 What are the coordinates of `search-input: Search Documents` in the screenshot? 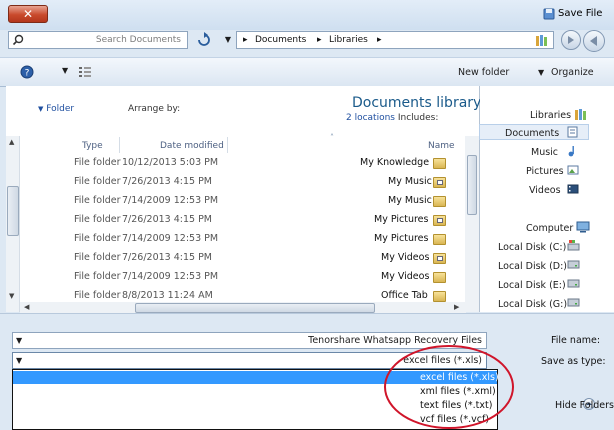 It's located at (98, 40).